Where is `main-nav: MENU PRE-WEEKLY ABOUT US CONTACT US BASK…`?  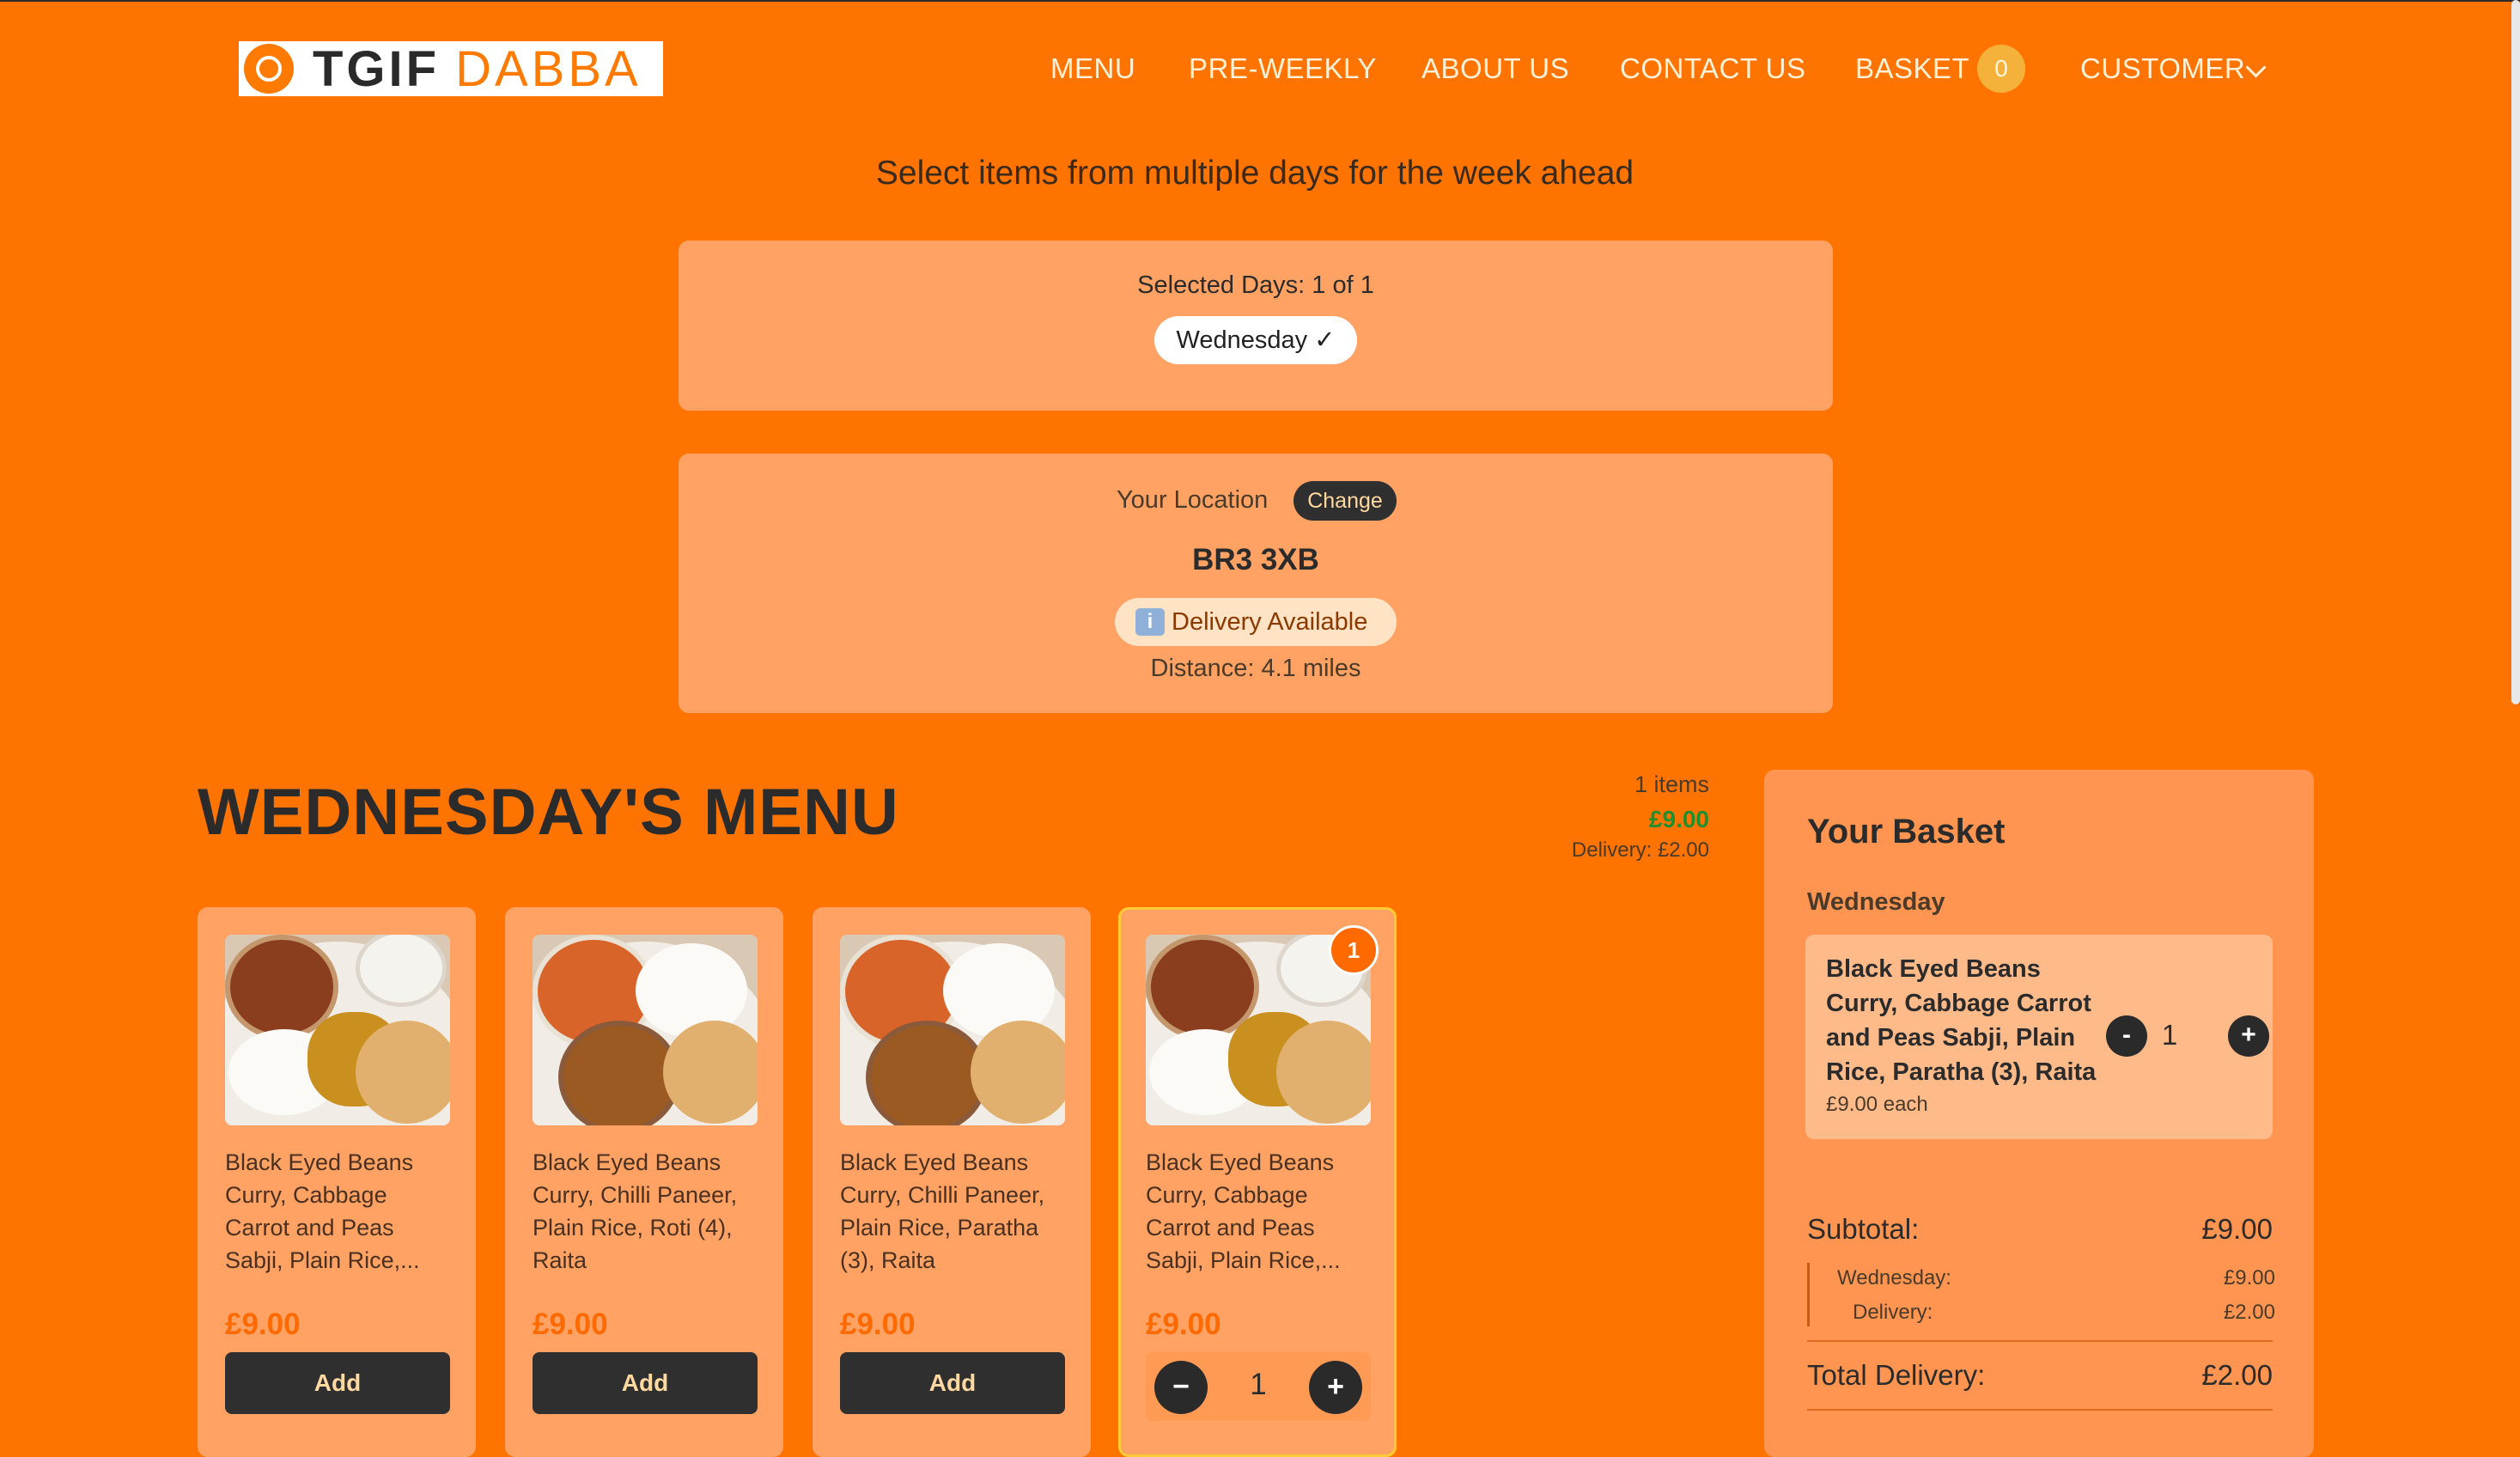
main-nav: MENU PRE-WEEKLY ABOUT US CONTACT US BASK… is located at coordinates (1260, 69).